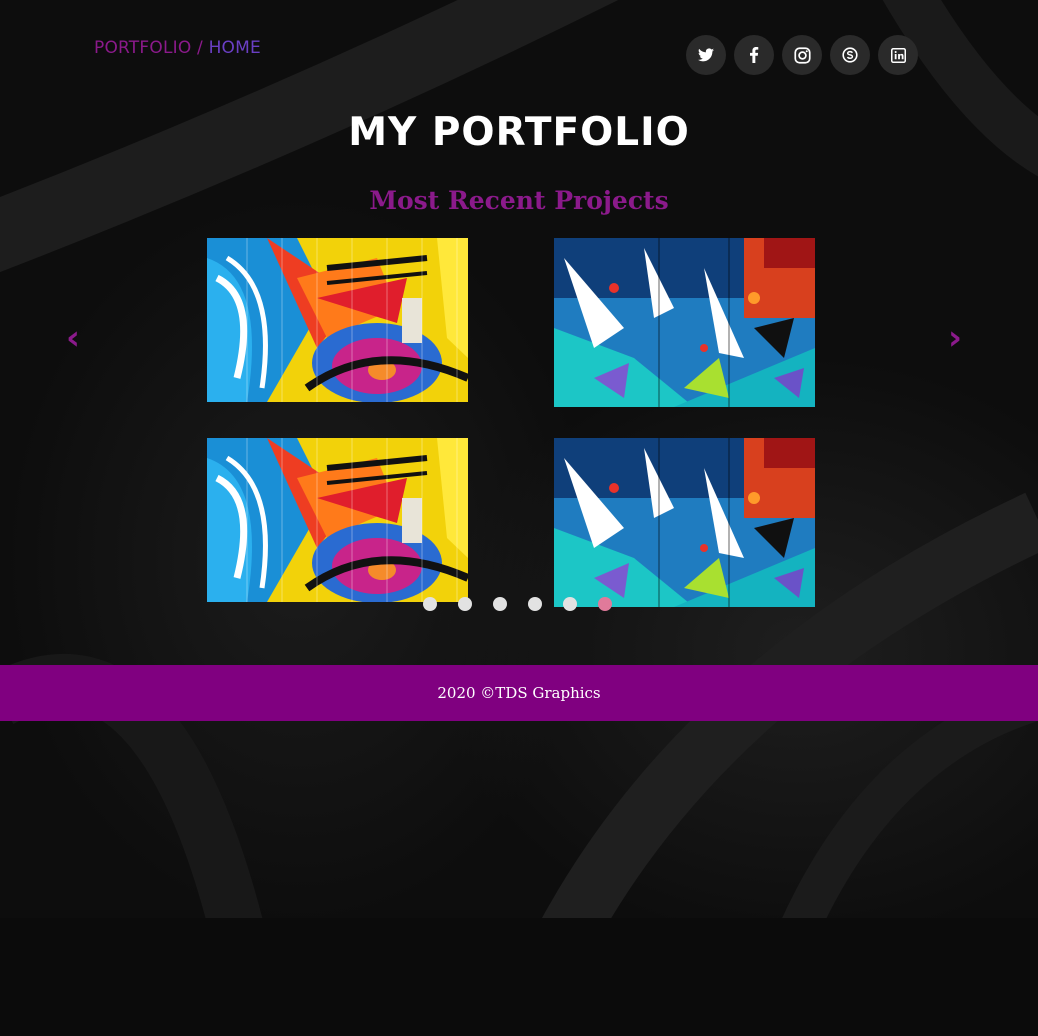 This screenshot has height=1036, width=1038. Describe the element at coordinates (605, 604) in the screenshot. I see `carousel-dot-active` at that location.